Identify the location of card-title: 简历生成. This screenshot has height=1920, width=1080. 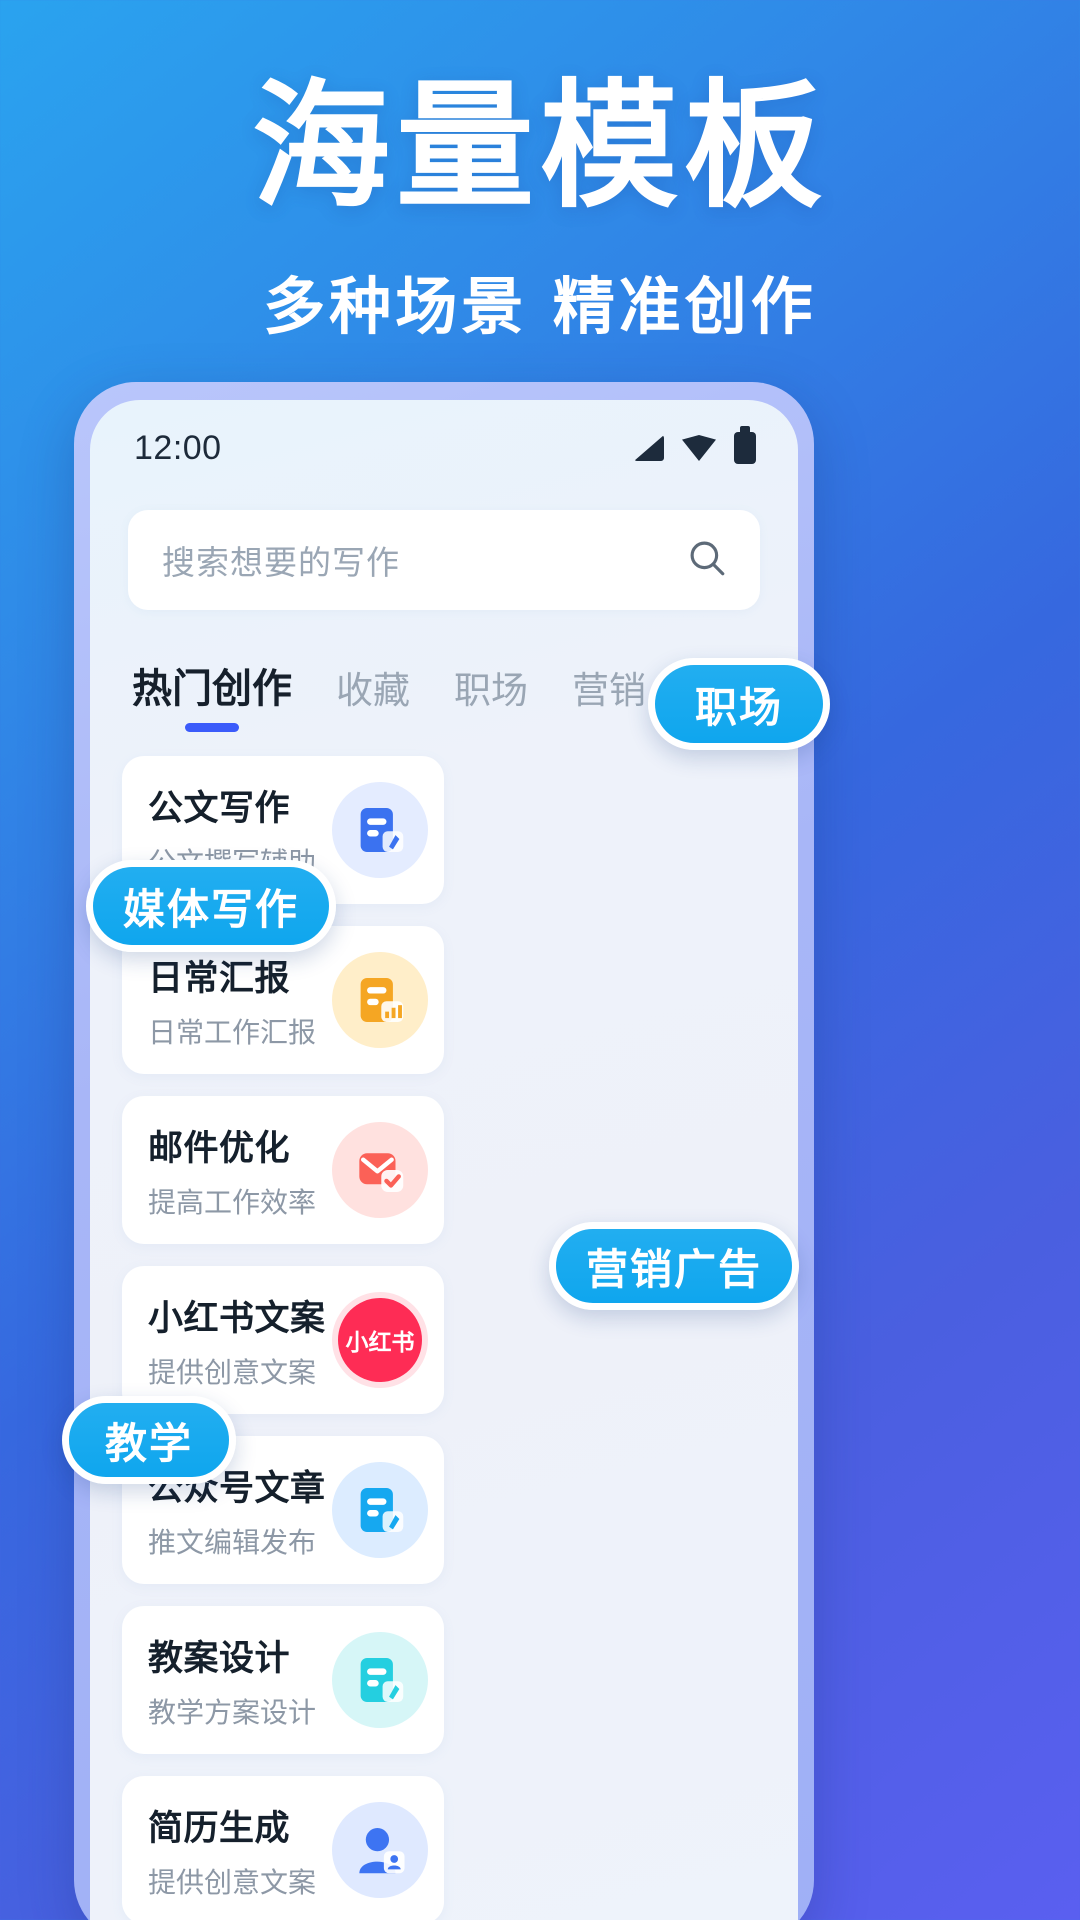
(219, 1828).